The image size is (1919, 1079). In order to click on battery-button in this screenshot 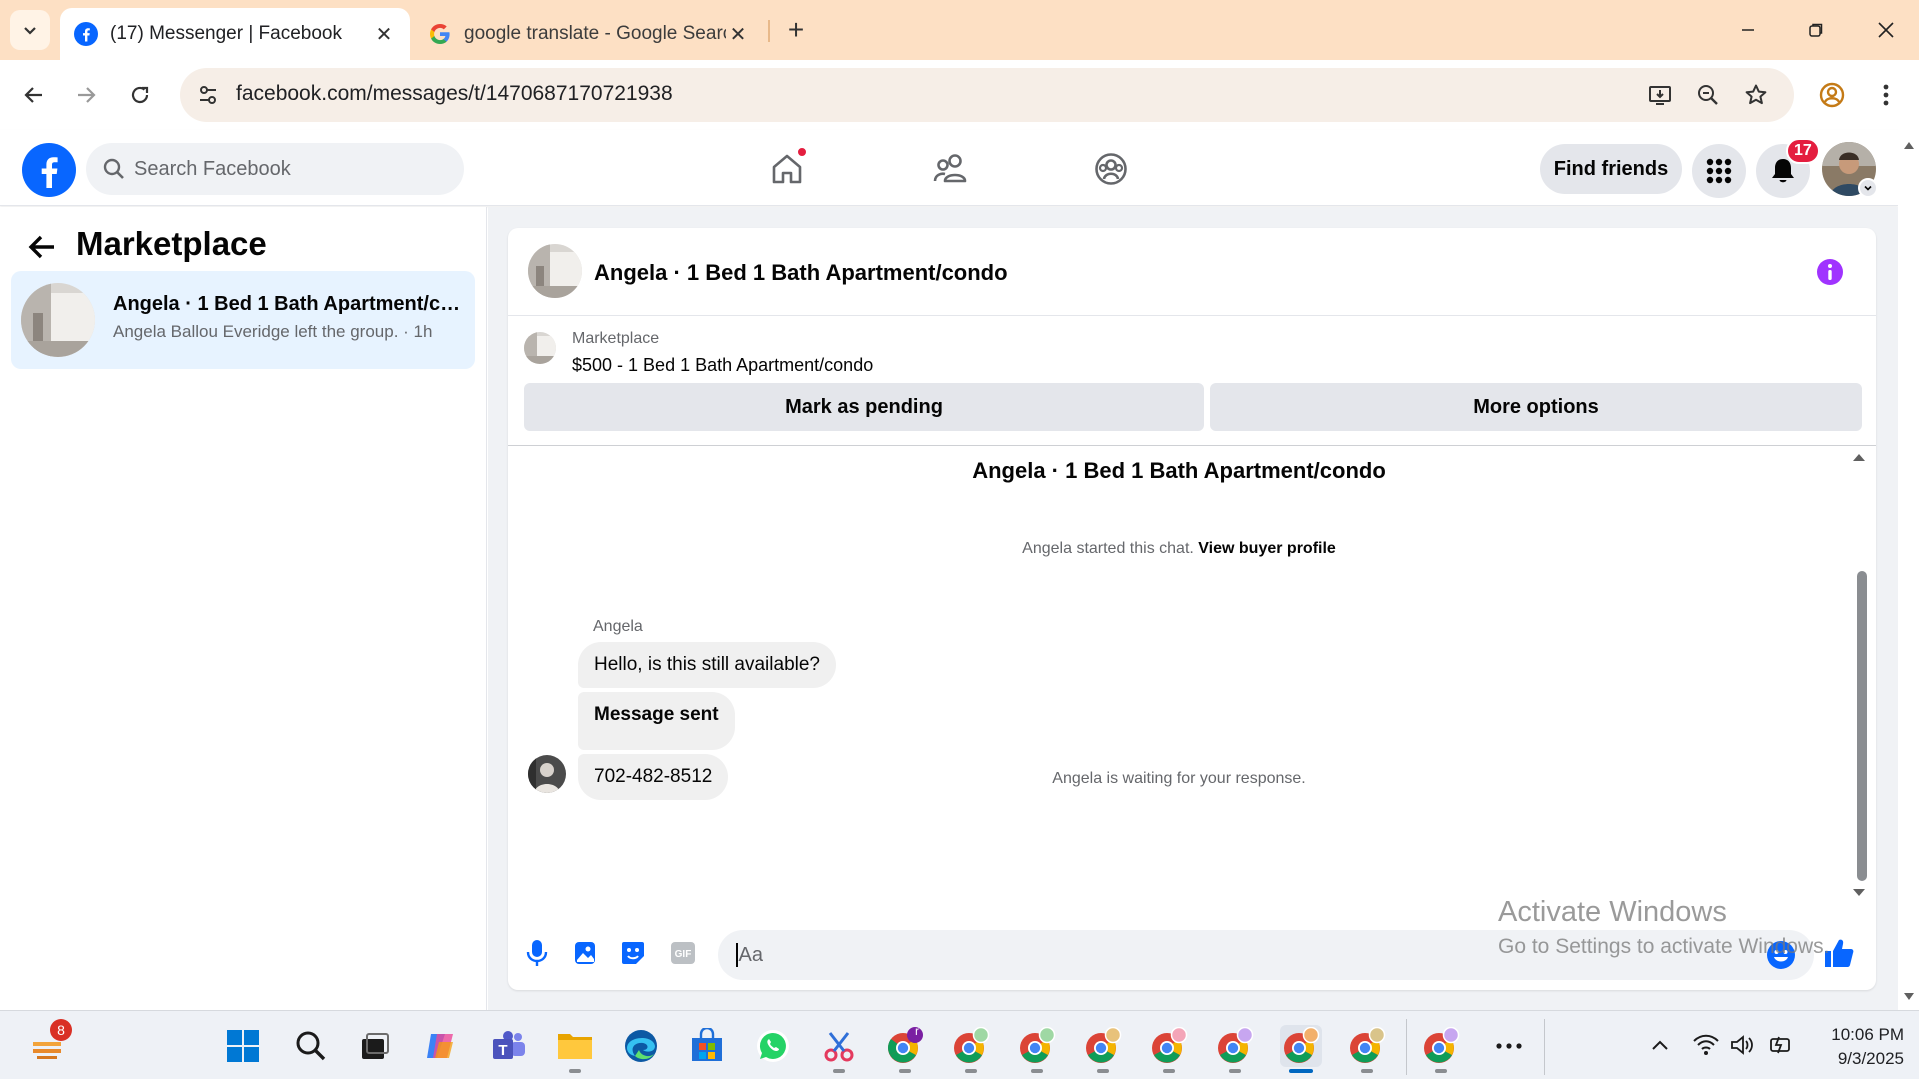, I will do `click(1780, 1045)`.